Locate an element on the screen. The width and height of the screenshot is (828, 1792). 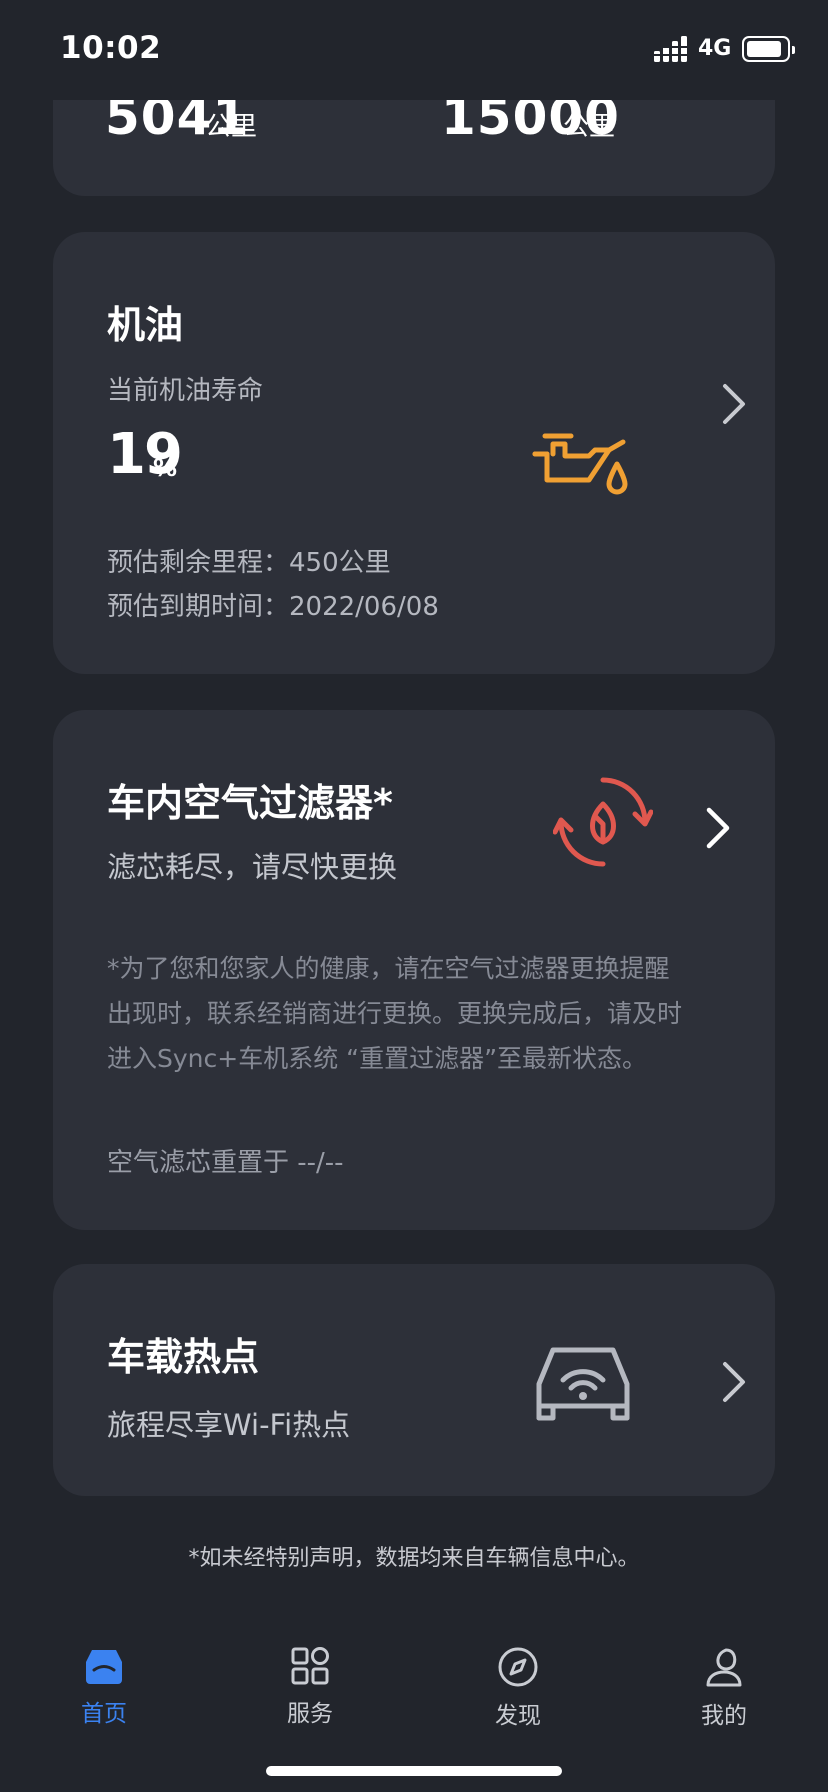
tab-home-label: 首页 is located at coordinates (104, 1714).